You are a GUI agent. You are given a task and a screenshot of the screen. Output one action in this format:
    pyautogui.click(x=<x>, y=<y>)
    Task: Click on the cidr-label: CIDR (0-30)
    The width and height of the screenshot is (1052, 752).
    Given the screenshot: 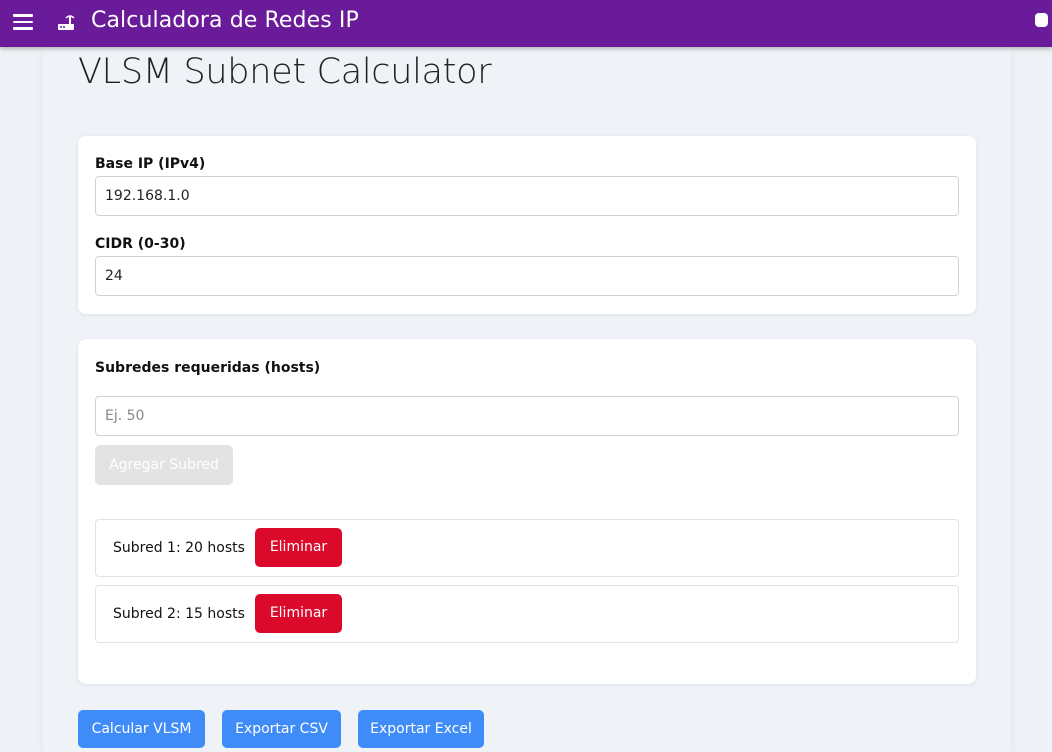 What is the action you would take?
    pyautogui.click(x=140, y=244)
    